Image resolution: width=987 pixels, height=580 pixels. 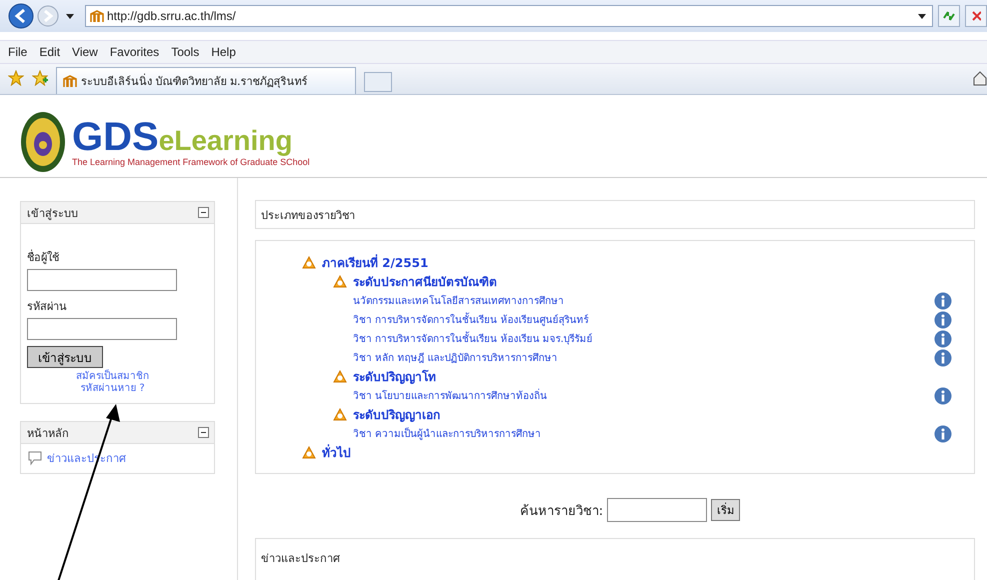 What do you see at coordinates (43, 142) in the screenshot?
I see `emblem-icon` at bounding box center [43, 142].